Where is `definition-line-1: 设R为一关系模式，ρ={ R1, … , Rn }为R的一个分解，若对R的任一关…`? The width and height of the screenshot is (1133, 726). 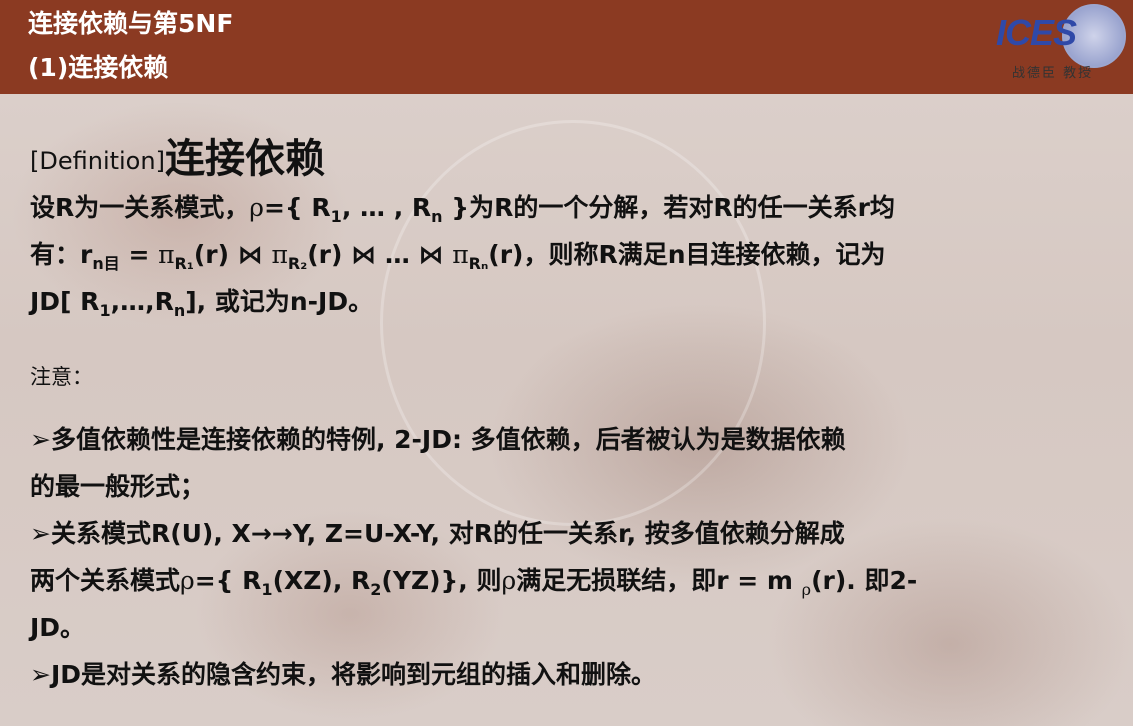 definition-line-1: 设R为一关系模式，ρ={ R1, … , Rn }为R的一个分解，若对R的任一关… is located at coordinates (565, 207).